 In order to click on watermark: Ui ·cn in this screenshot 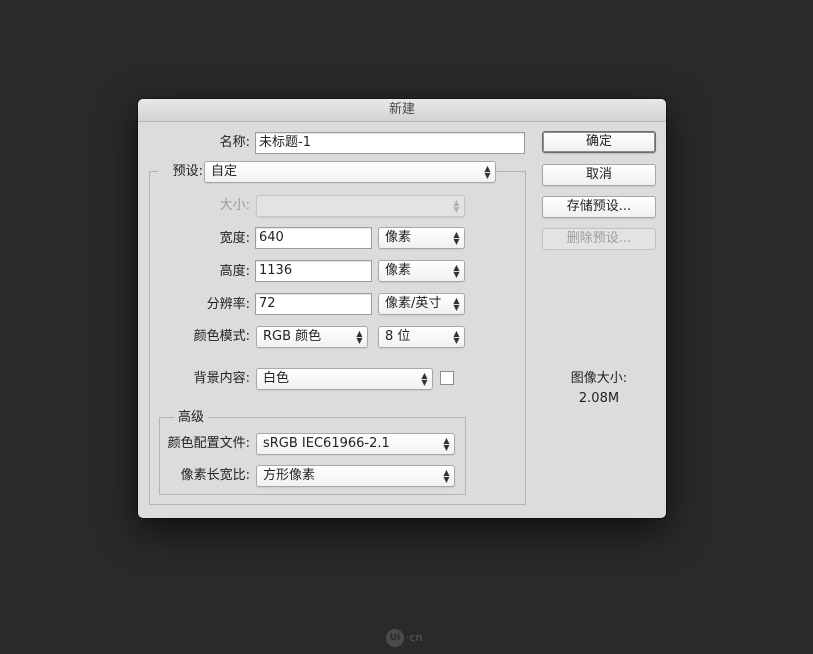, I will do `click(404, 638)`.